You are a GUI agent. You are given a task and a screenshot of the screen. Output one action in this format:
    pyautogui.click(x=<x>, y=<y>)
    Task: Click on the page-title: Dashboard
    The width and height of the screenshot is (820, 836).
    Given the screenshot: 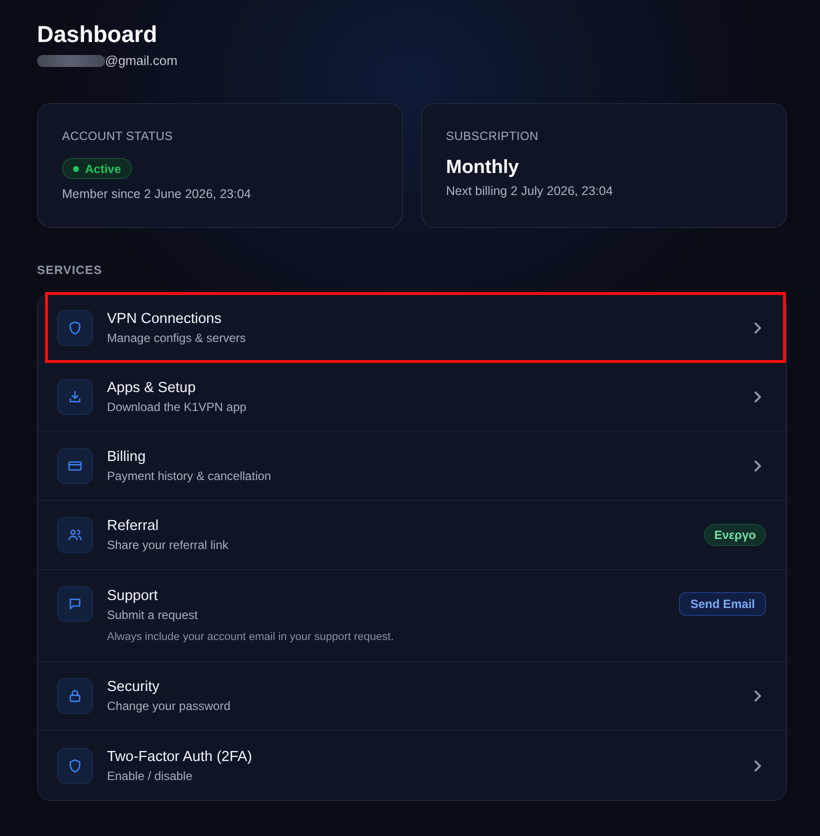 What is the action you would take?
    pyautogui.click(x=97, y=34)
    